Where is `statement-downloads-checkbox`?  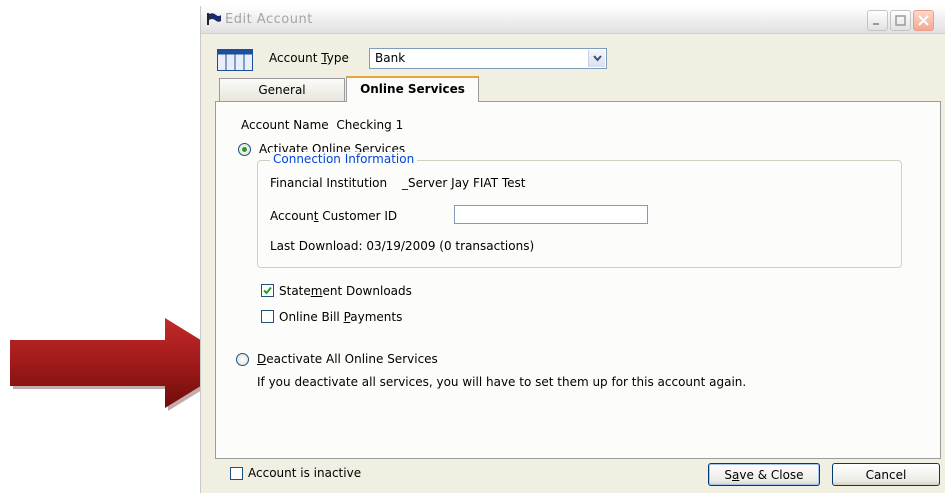 statement-downloads-checkbox is located at coordinates (267, 290).